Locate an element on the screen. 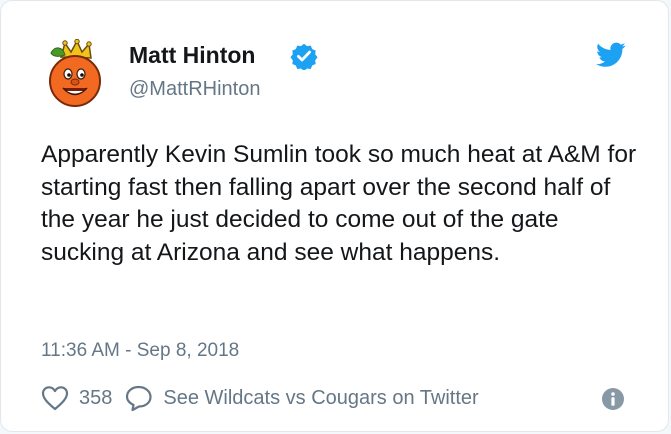 This screenshot has height=434, width=671. see-conversation-link: See Wildcats vs Cougars on Twitter is located at coordinates (320, 398).